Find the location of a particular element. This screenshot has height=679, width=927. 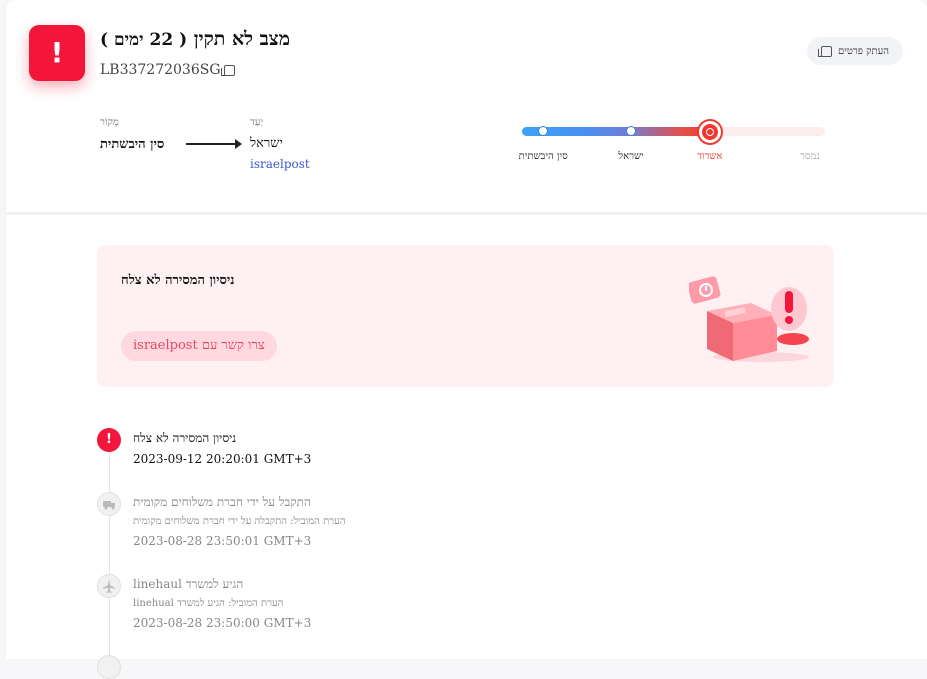

current-location-icon is located at coordinates (709, 132).